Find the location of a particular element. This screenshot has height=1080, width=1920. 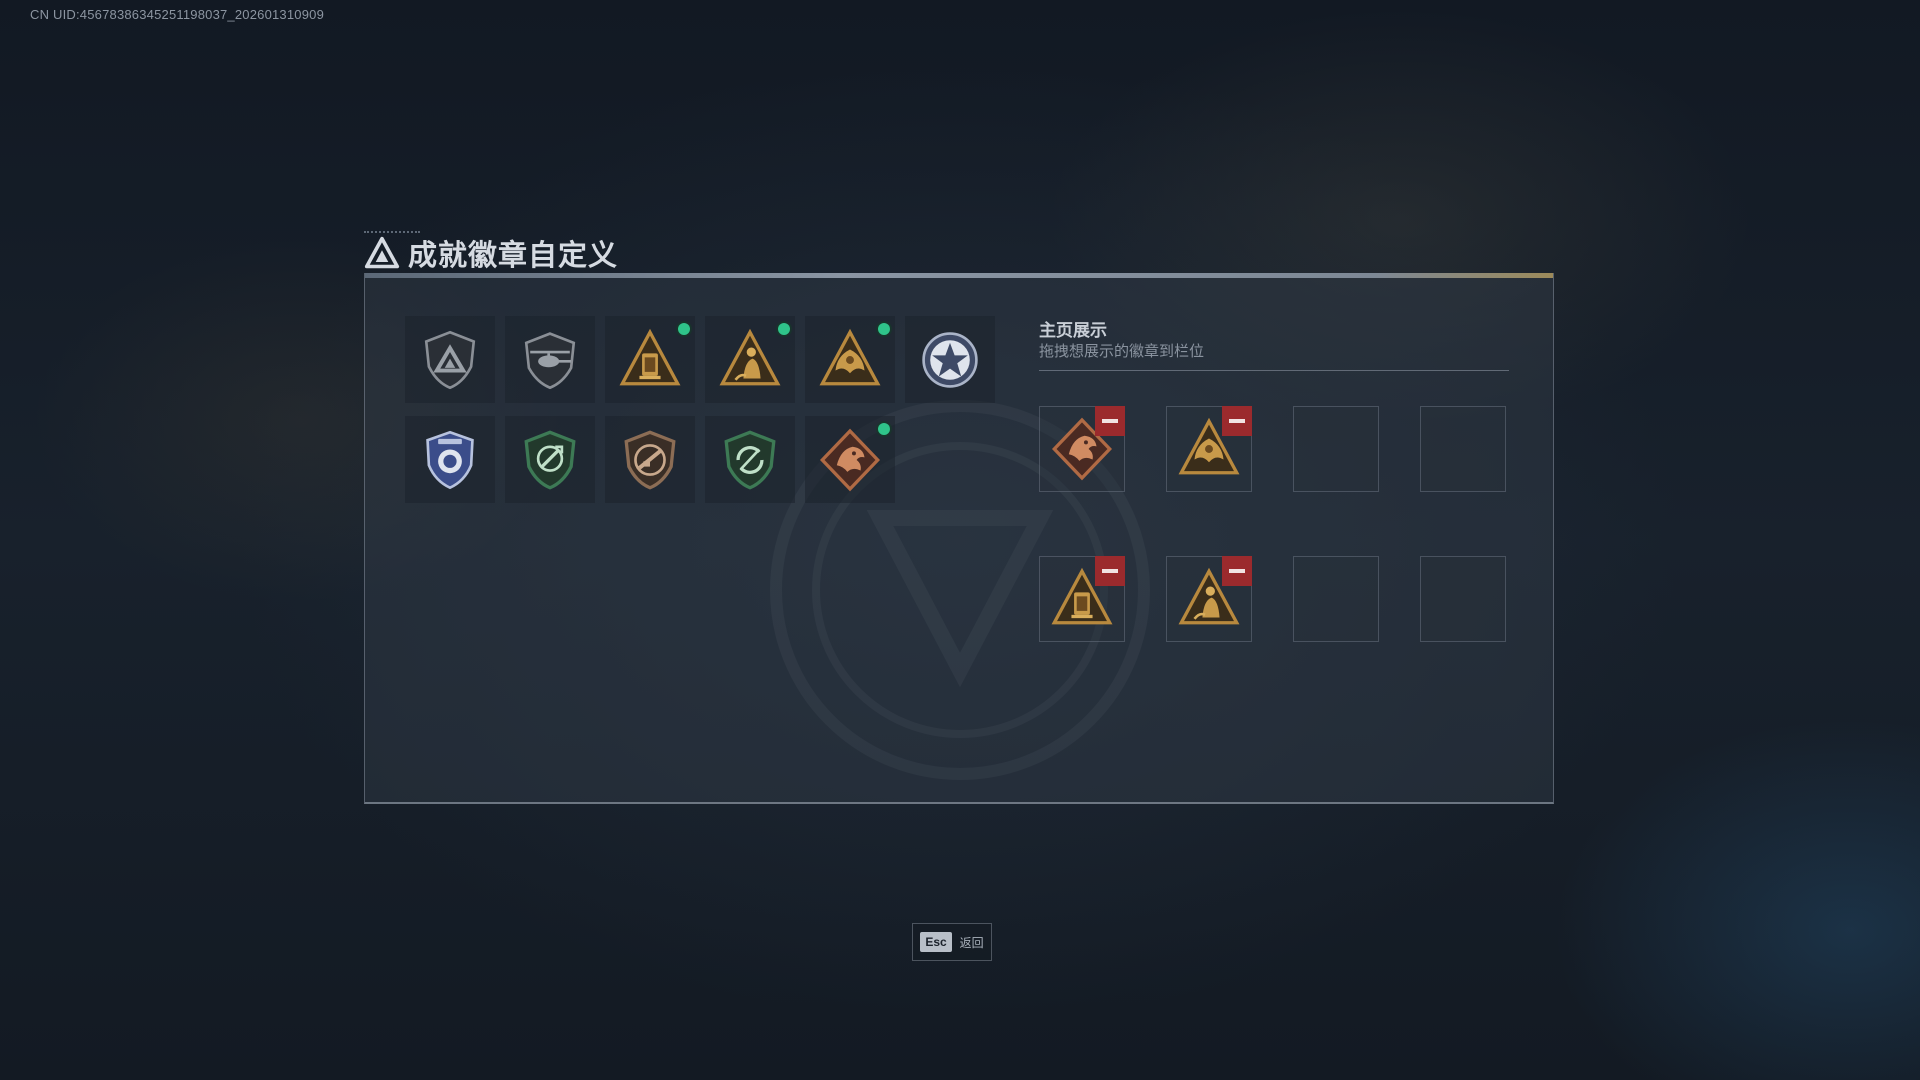

helicopter-shield-badge-icon is located at coordinates (550, 360).